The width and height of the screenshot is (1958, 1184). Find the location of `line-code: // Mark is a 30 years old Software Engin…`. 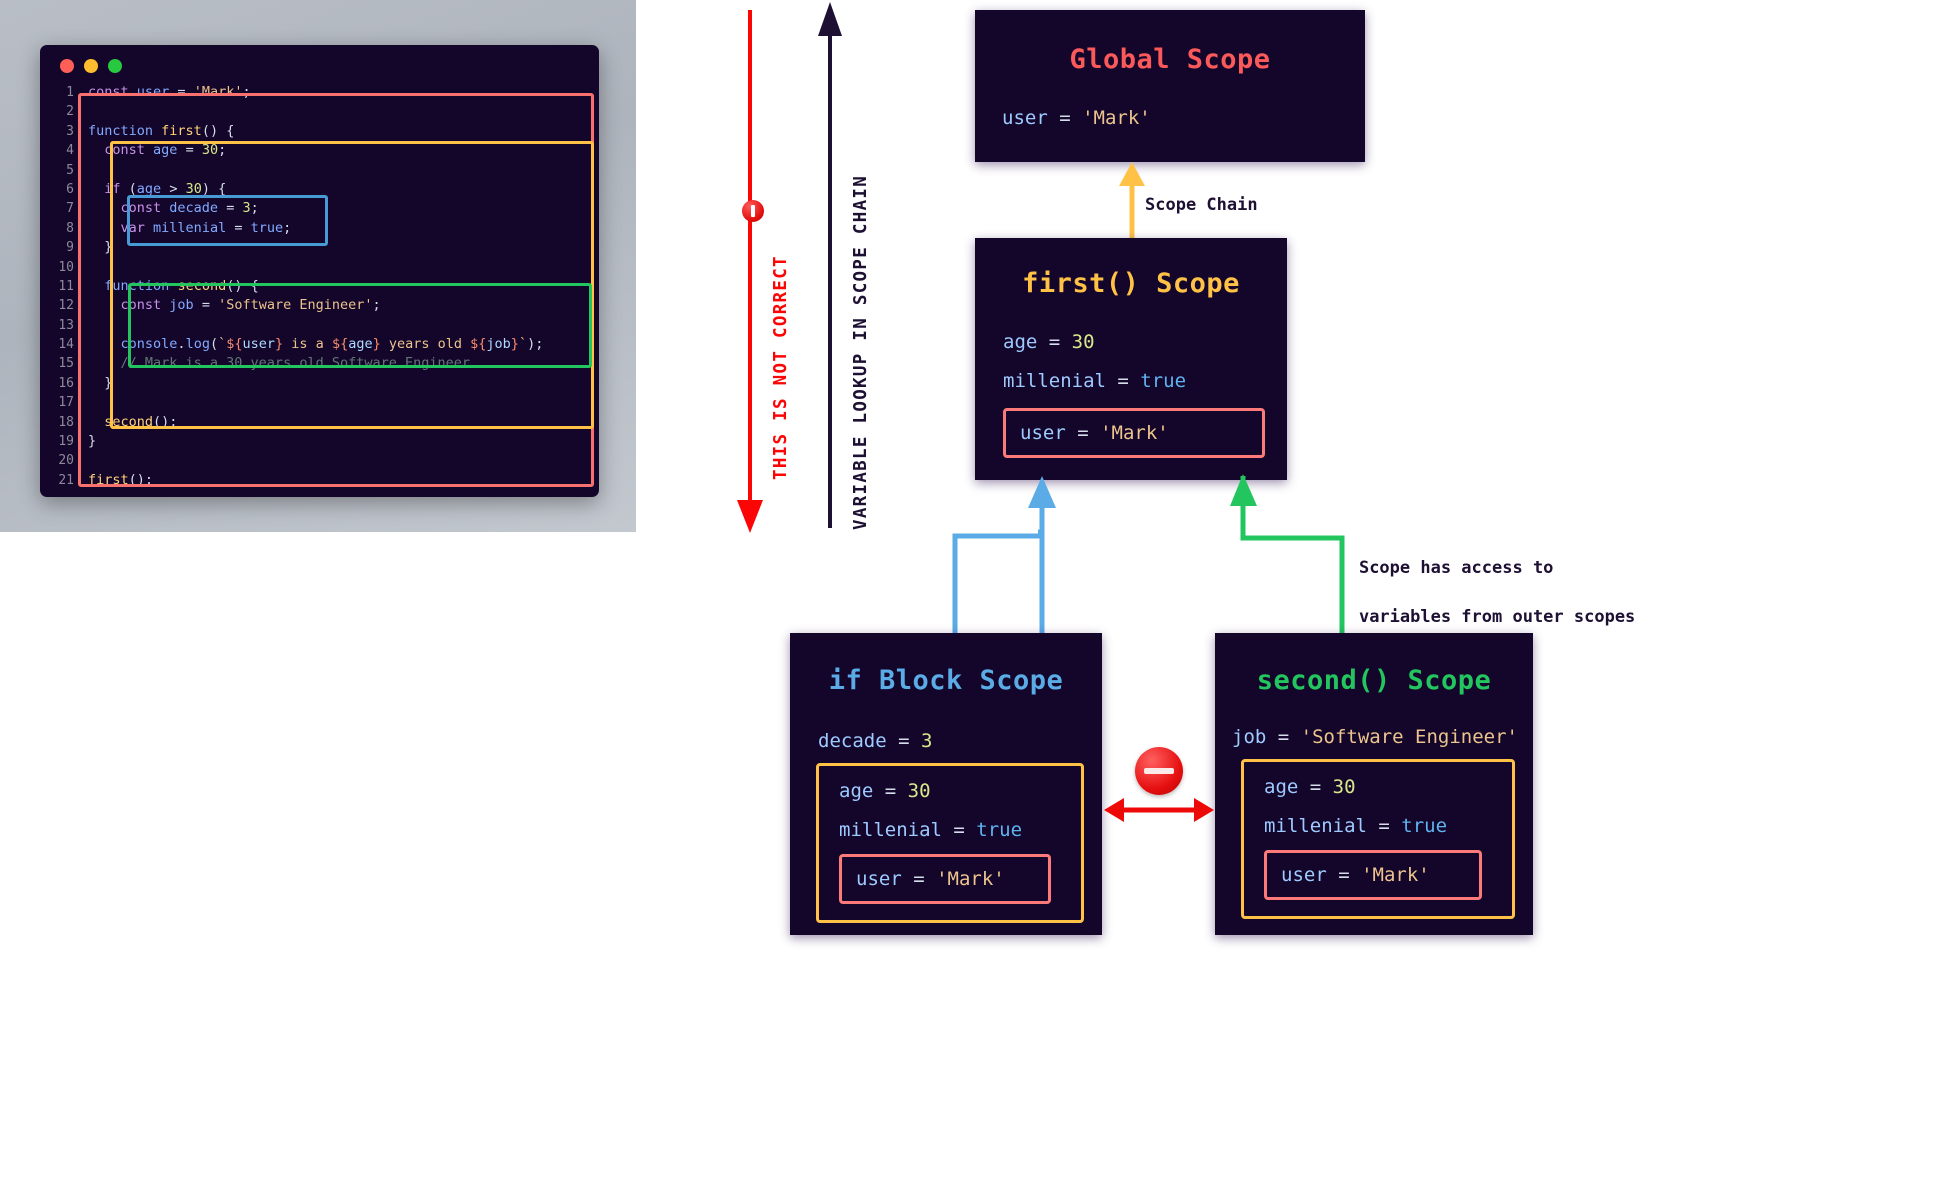

line-code: // Mark is a 30 years old Software Engin… is located at coordinates (279, 363).